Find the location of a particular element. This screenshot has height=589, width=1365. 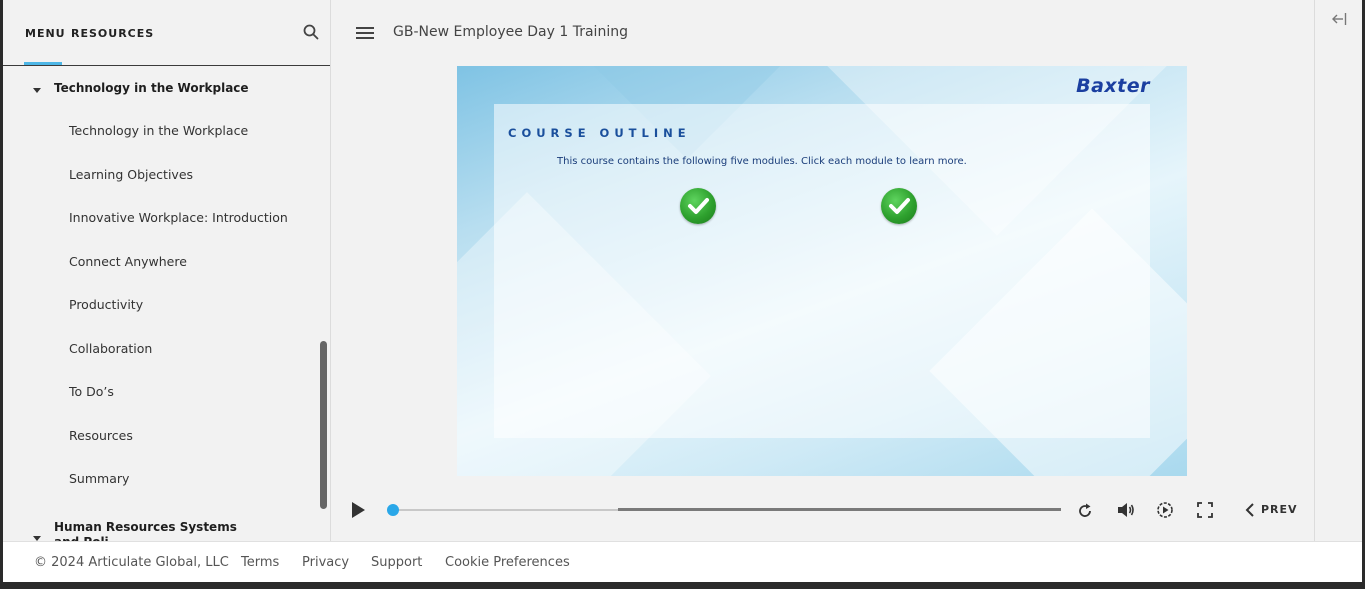

fullscreen-icon is located at coordinates (1205, 510).